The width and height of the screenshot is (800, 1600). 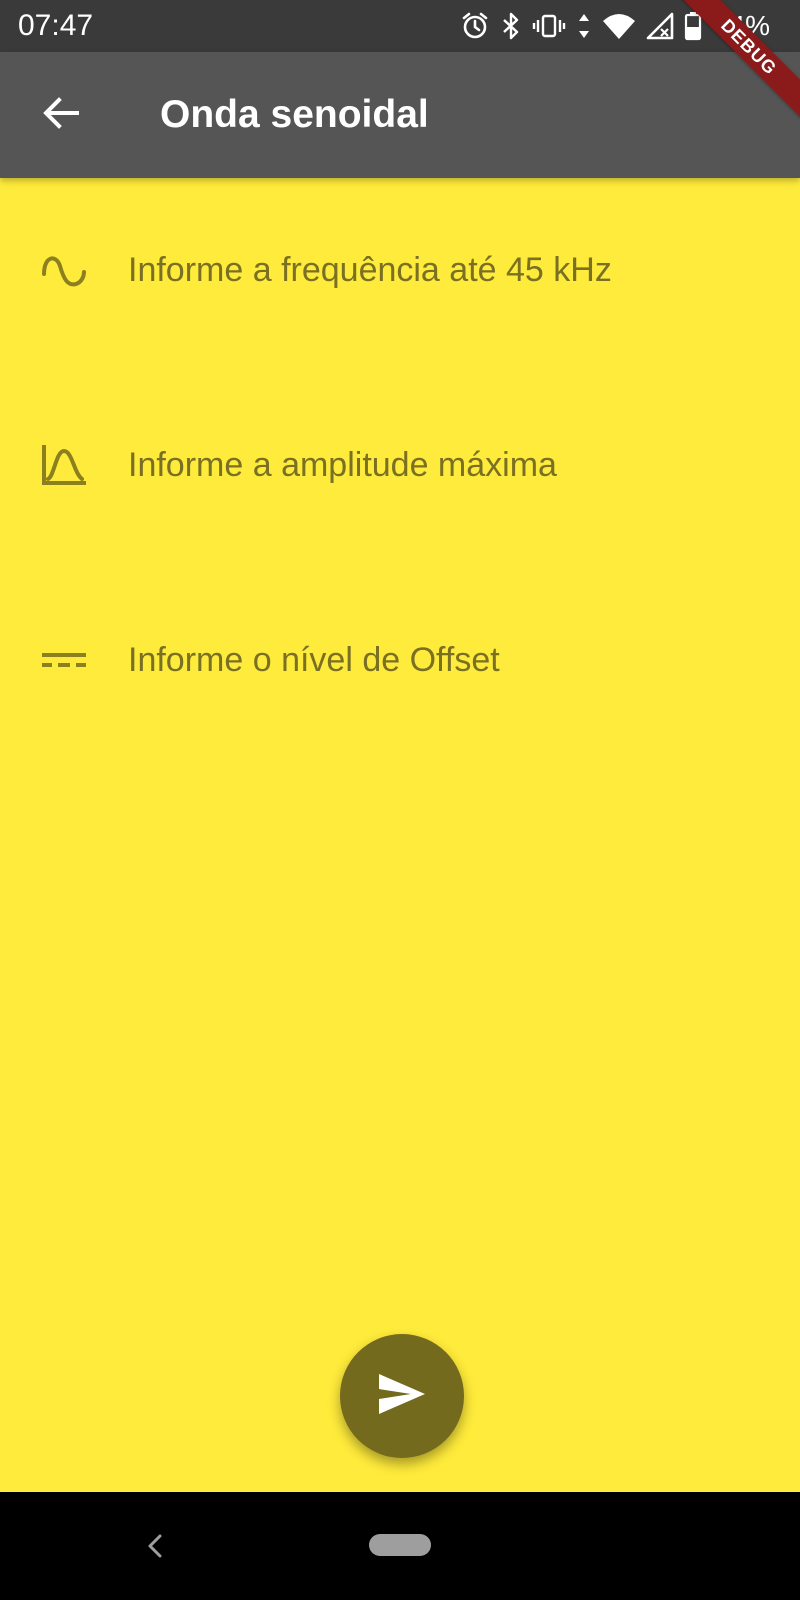 I want to click on alarm-icon, so click(x=475, y=26).